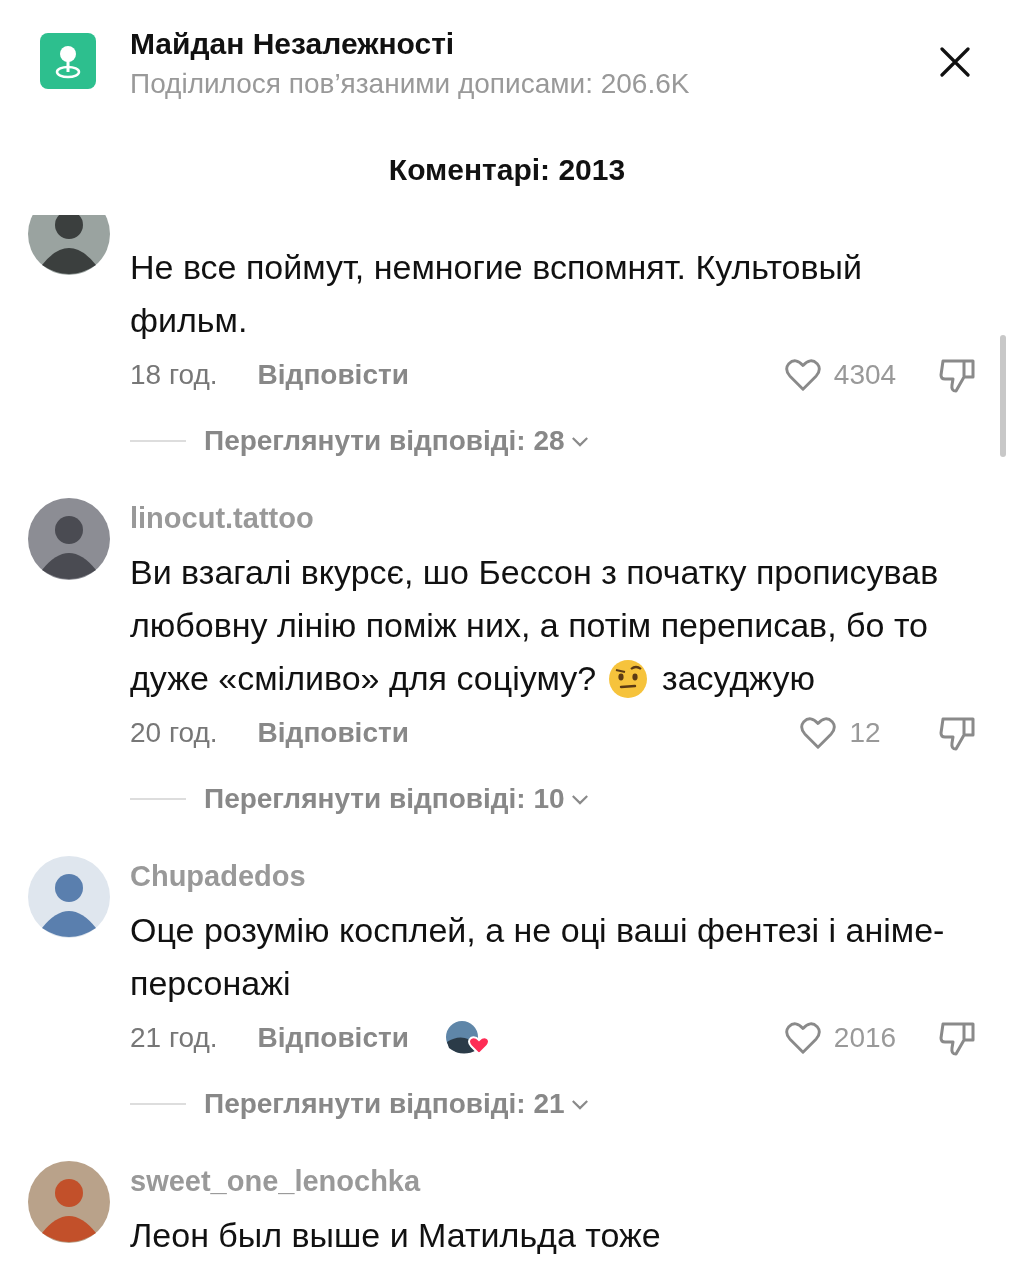 The image size is (1014, 1280). I want to click on view-replies-button: Переглянути відповіді: 10, so click(396, 799).